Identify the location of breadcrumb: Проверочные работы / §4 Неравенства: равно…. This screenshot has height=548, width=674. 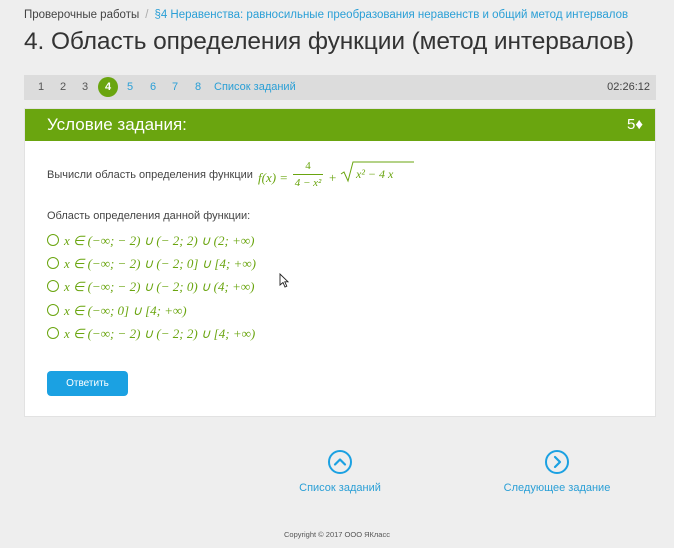
(326, 15).